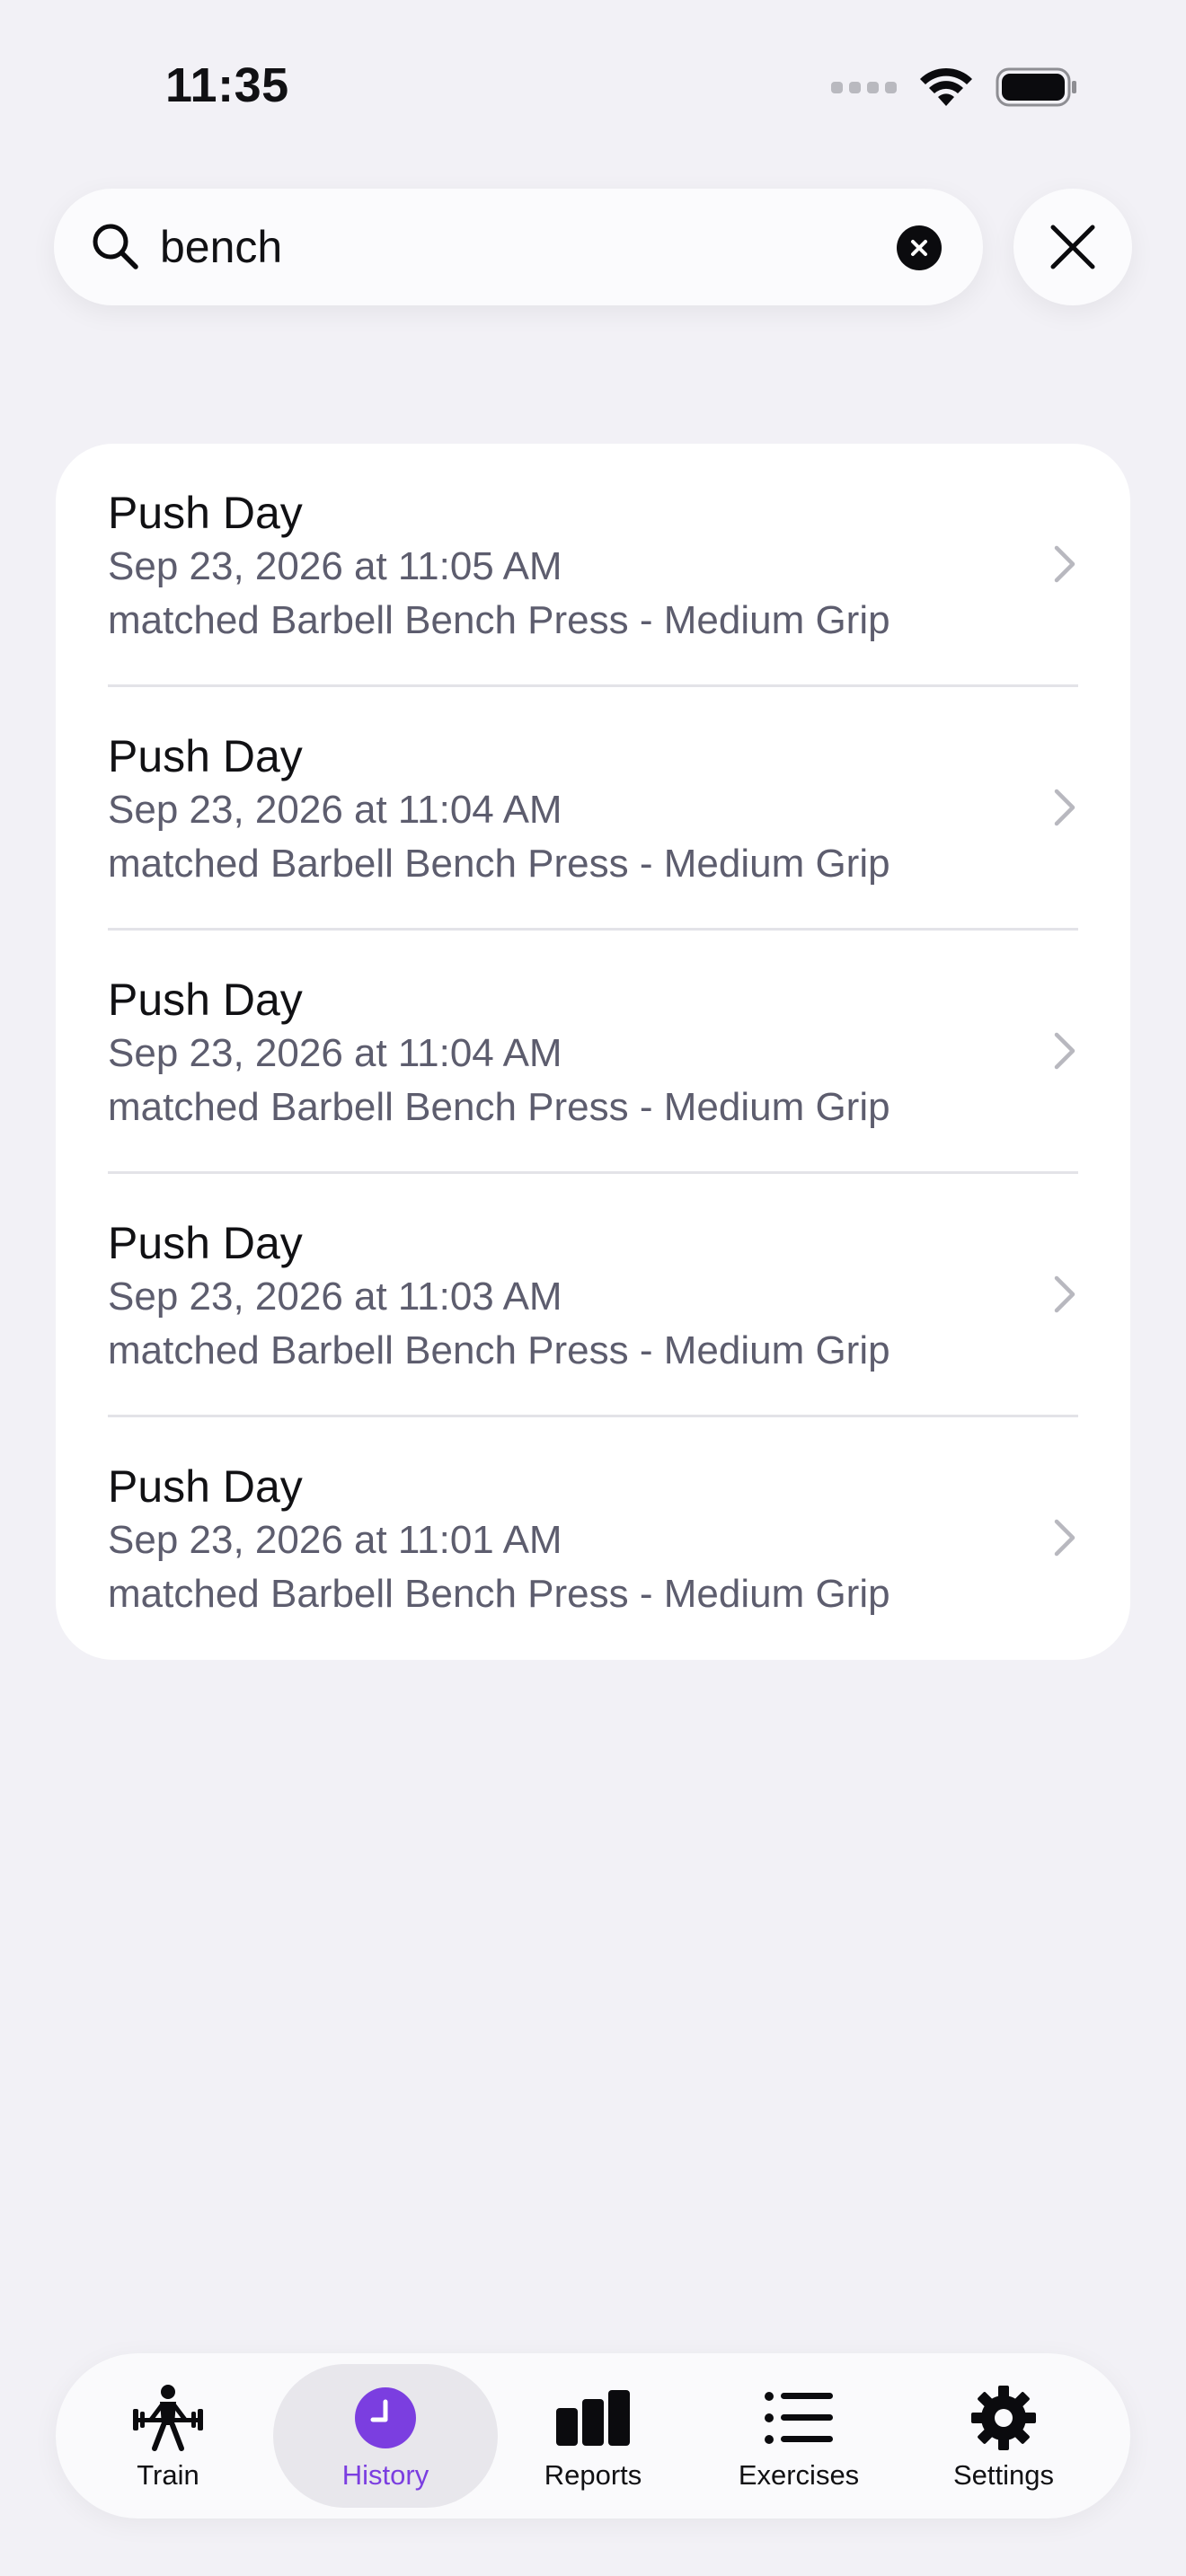 This screenshot has height=2576, width=1186. I want to click on tab-label: Settings, so click(1003, 2475).